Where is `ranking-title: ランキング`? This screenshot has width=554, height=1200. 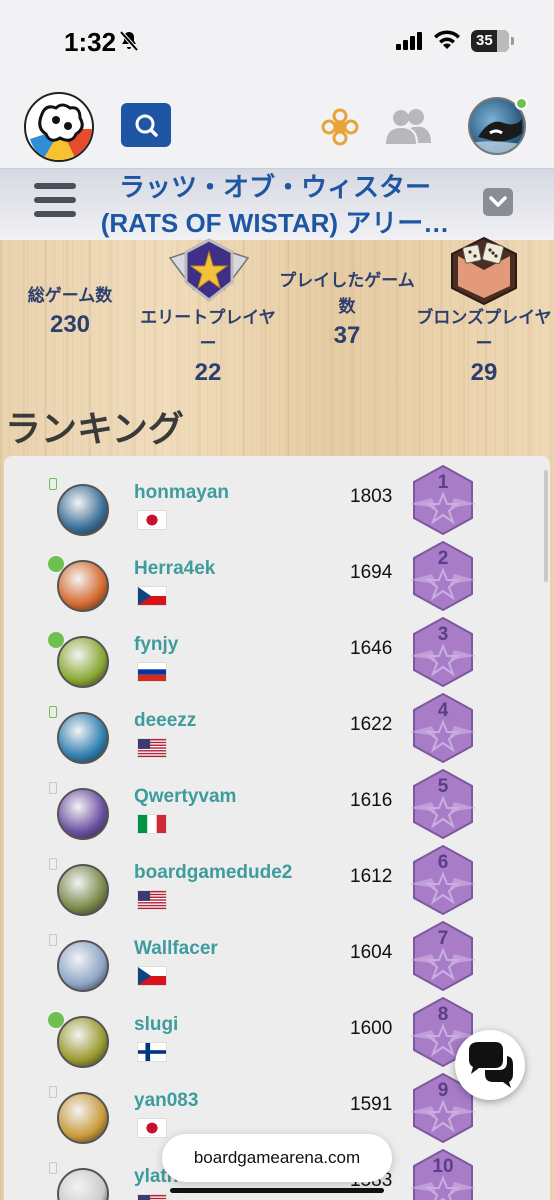
ranking-title: ランキング is located at coordinates (94, 428).